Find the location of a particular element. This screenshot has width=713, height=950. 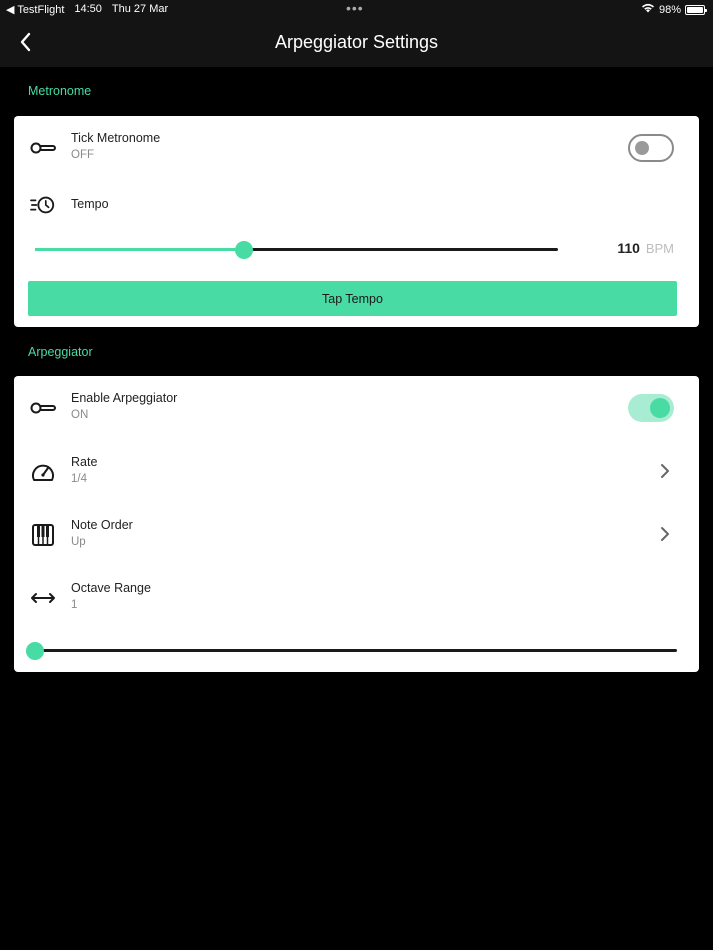

enable-arpeggiator-toggle is located at coordinates (651, 408).